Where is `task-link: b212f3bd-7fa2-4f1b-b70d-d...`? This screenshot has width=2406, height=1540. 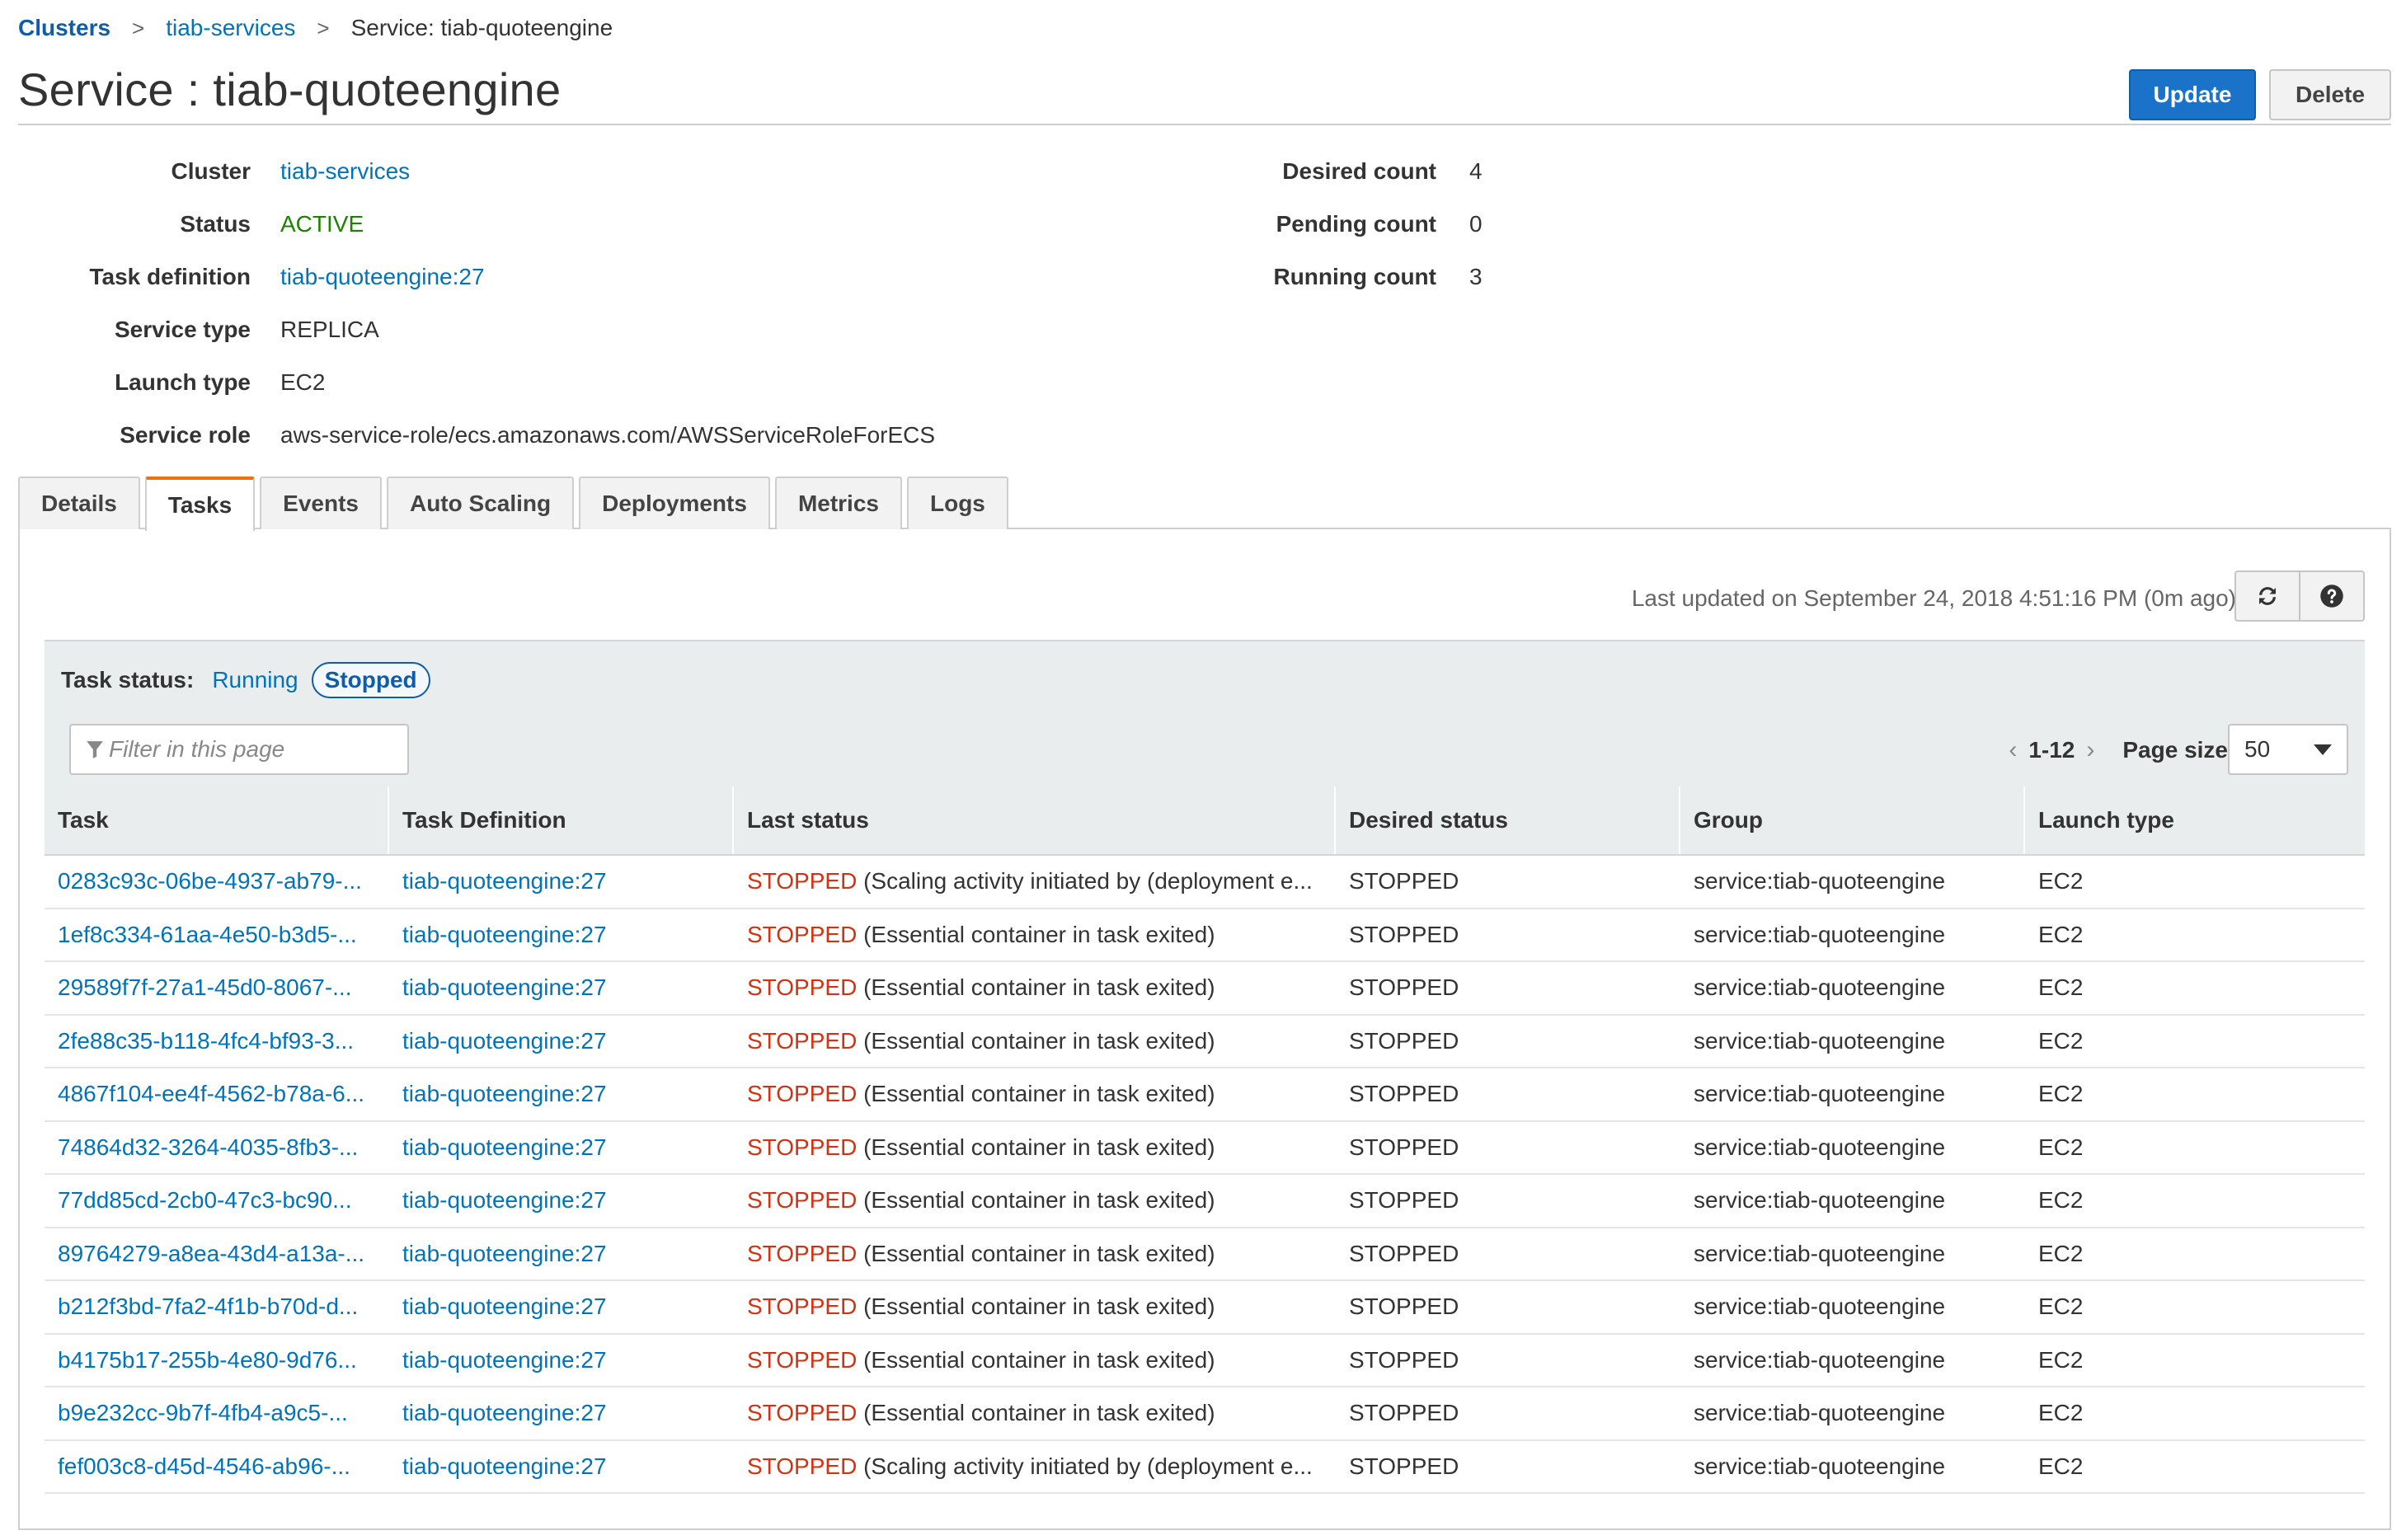 task-link: b212f3bd-7fa2-4f1b-b70d-d... is located at coordinates (208, 1307).